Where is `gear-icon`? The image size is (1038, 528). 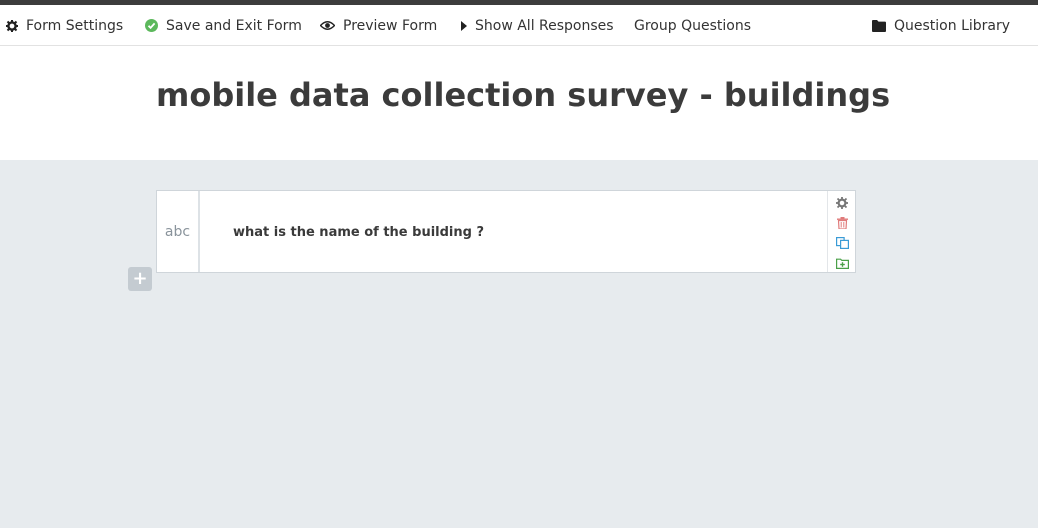
gear-icon is located at coordinates (12, 25).